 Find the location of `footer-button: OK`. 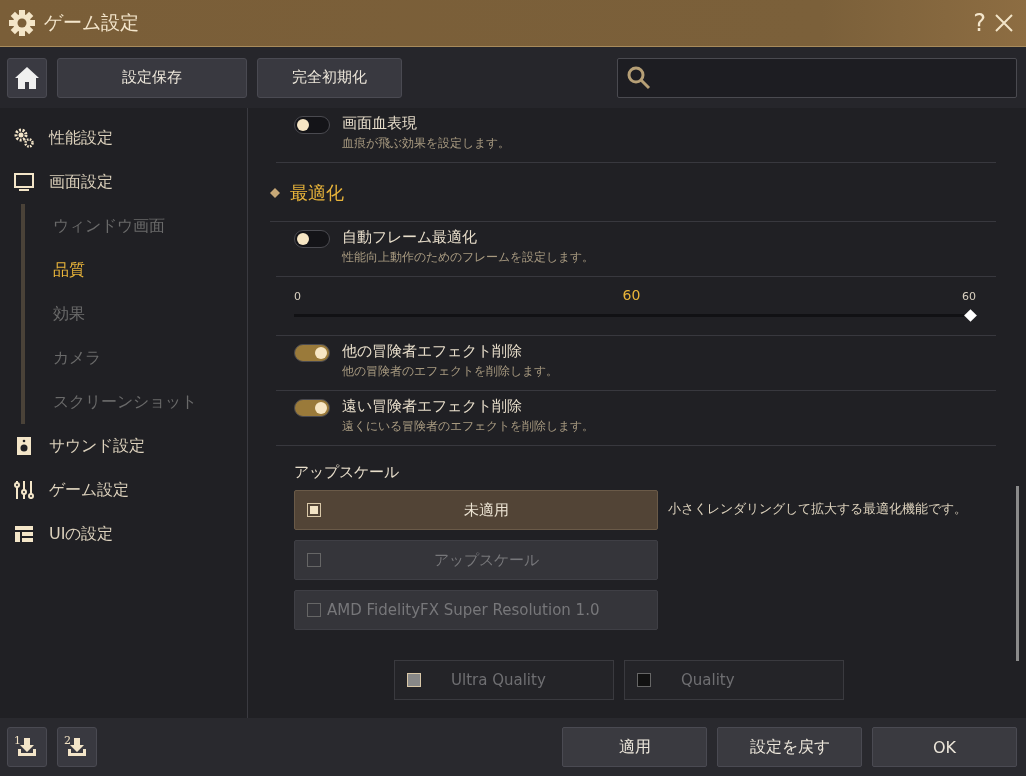

footer-button: OK is located at coordinates (944, 747).